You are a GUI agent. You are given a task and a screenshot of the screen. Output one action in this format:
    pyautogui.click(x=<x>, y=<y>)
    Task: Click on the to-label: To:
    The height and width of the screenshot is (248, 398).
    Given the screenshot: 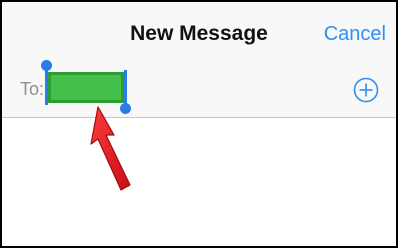 What is the action you would take?
    pyautogui.click(x=32, y=89)
    